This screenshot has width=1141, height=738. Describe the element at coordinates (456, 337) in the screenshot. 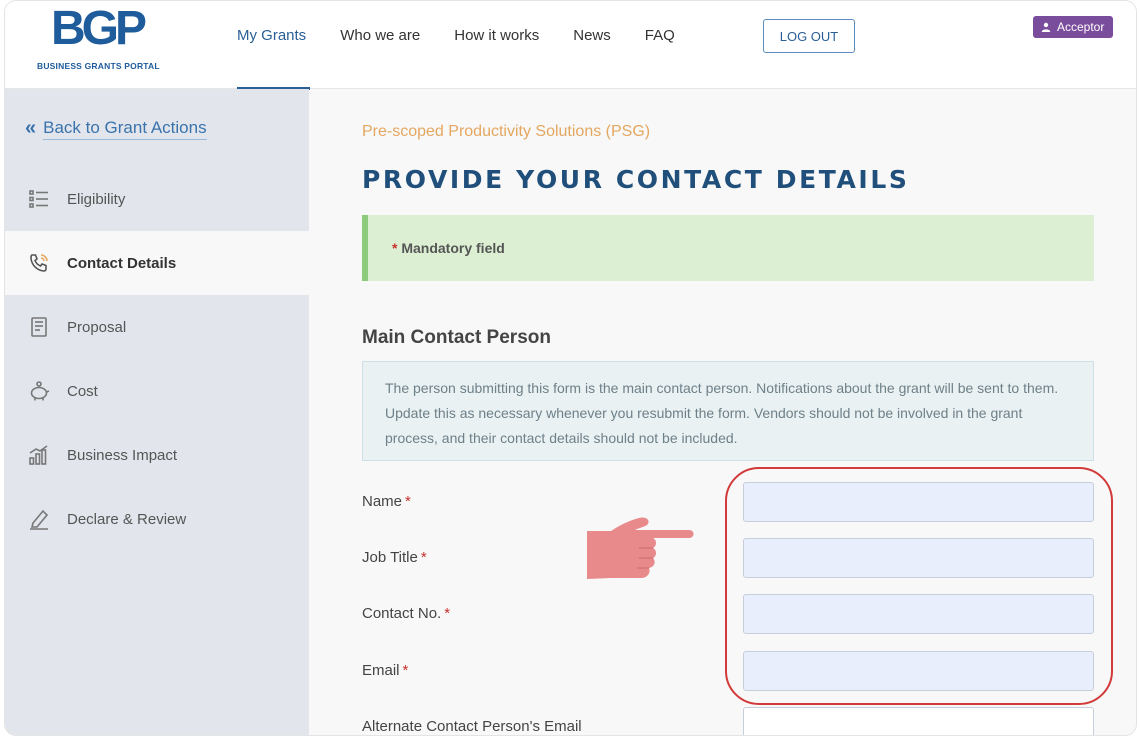

I see `section-title: Main Contact Person` at that location.